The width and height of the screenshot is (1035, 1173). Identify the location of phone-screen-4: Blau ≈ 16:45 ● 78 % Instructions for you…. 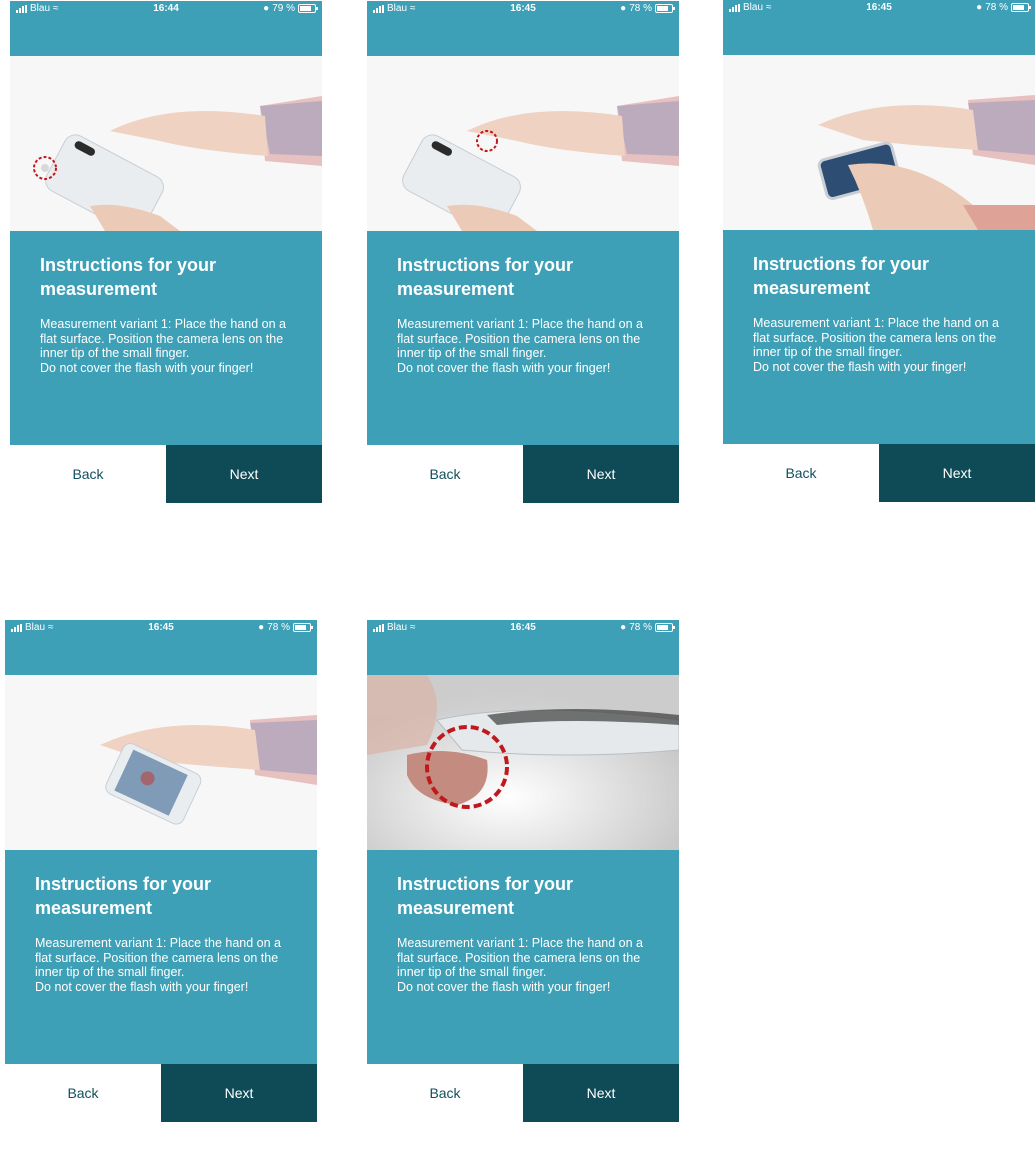
(161, 871).